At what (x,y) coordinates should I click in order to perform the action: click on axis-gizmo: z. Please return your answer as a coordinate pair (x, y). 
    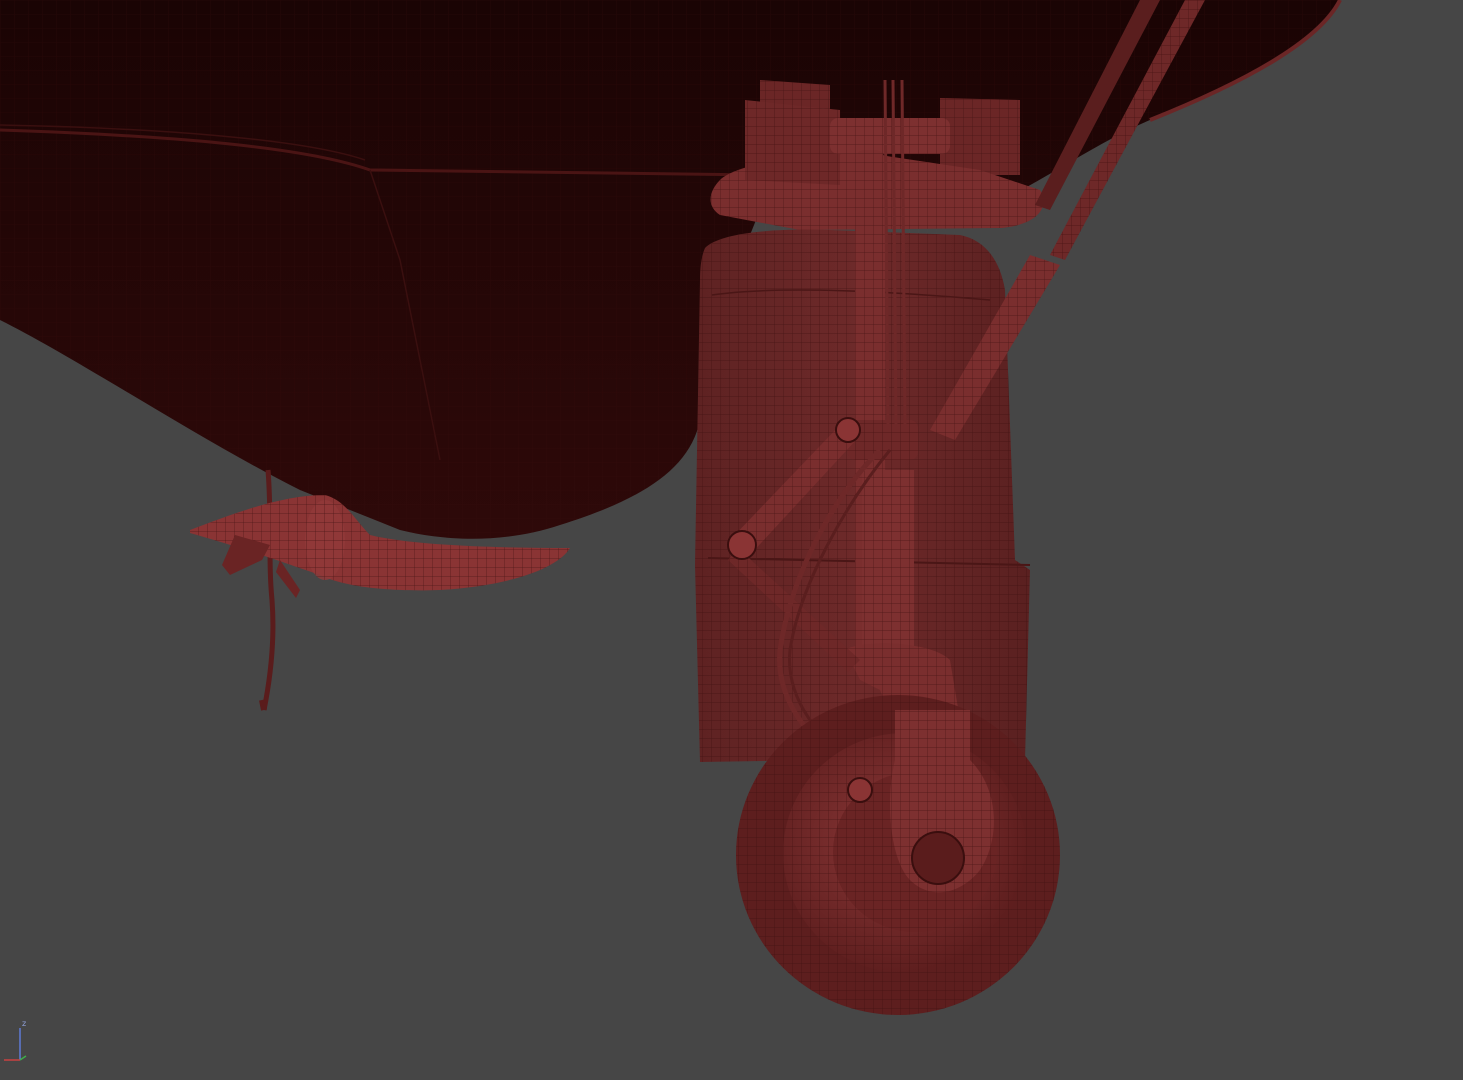
    Looking at the image, I should click on (20, 1043).